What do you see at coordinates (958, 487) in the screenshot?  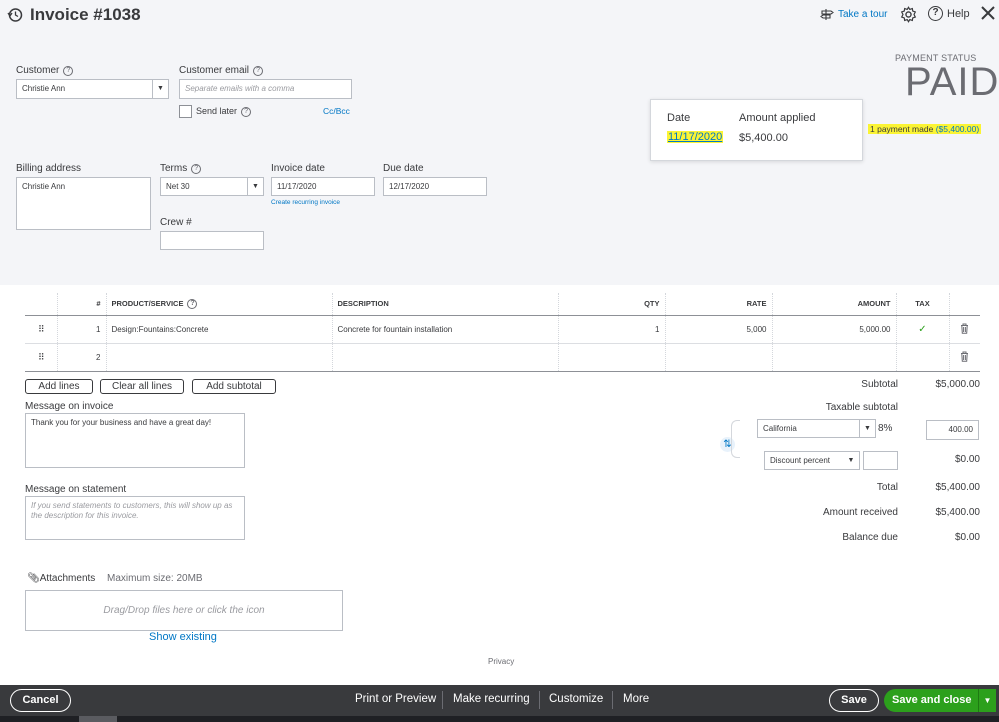 I see `total-value: $5,400.00` at bounding box center [958, 487].